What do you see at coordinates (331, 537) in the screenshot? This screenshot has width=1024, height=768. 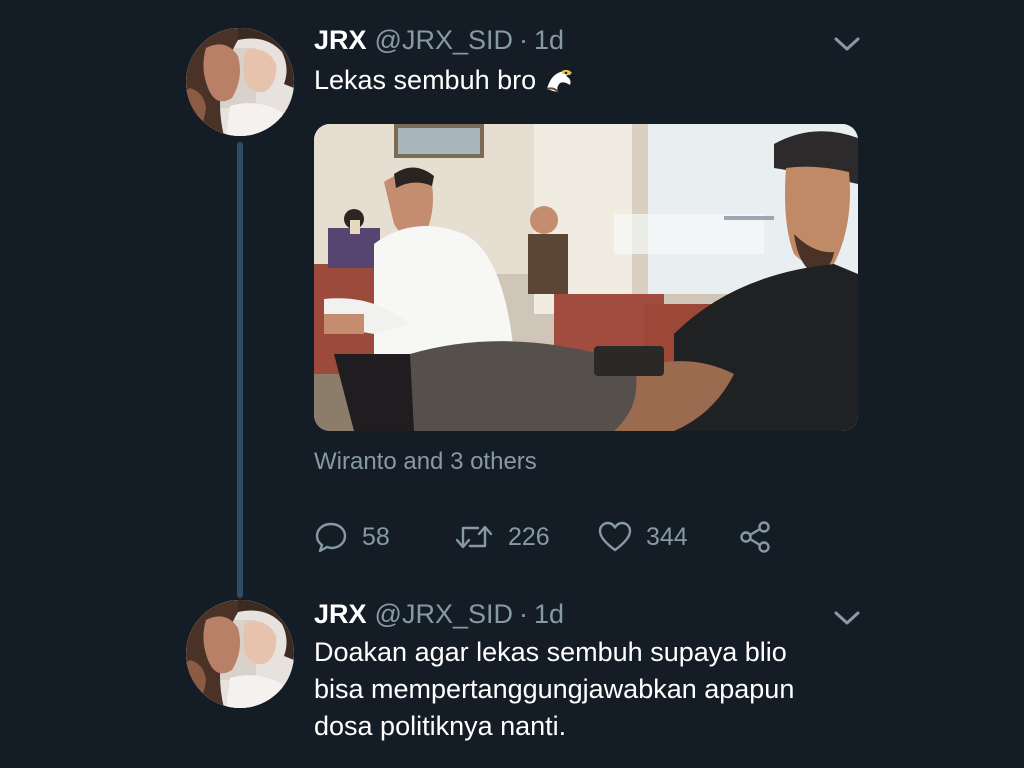 I see `reply-icon` at bounding box center [331, 537].